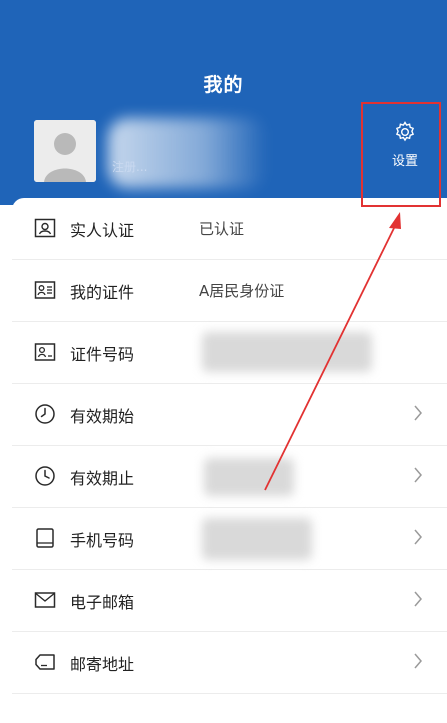 The image size is (447, 723). What do you see at coordinates (249, 477) in the screenshot?
I see `redacted-valid-until` at bounding box center [249, 477].